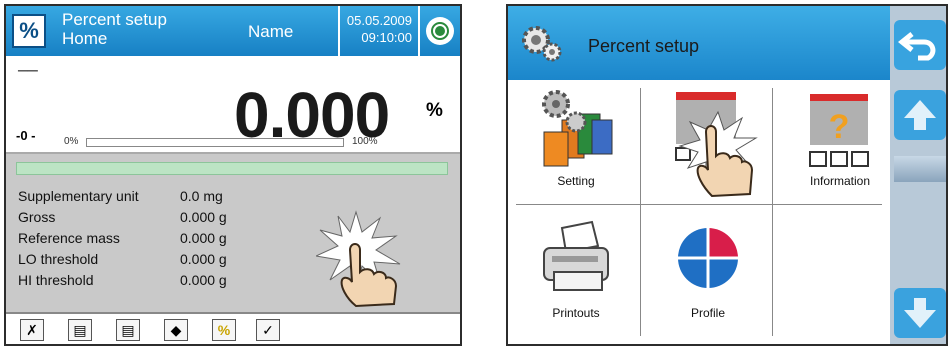 The height and width of the screenshot is (347, 948). Describe the element at coordinates (916, 46) in the screenshot. I see `back-arrow-icon` at that location.